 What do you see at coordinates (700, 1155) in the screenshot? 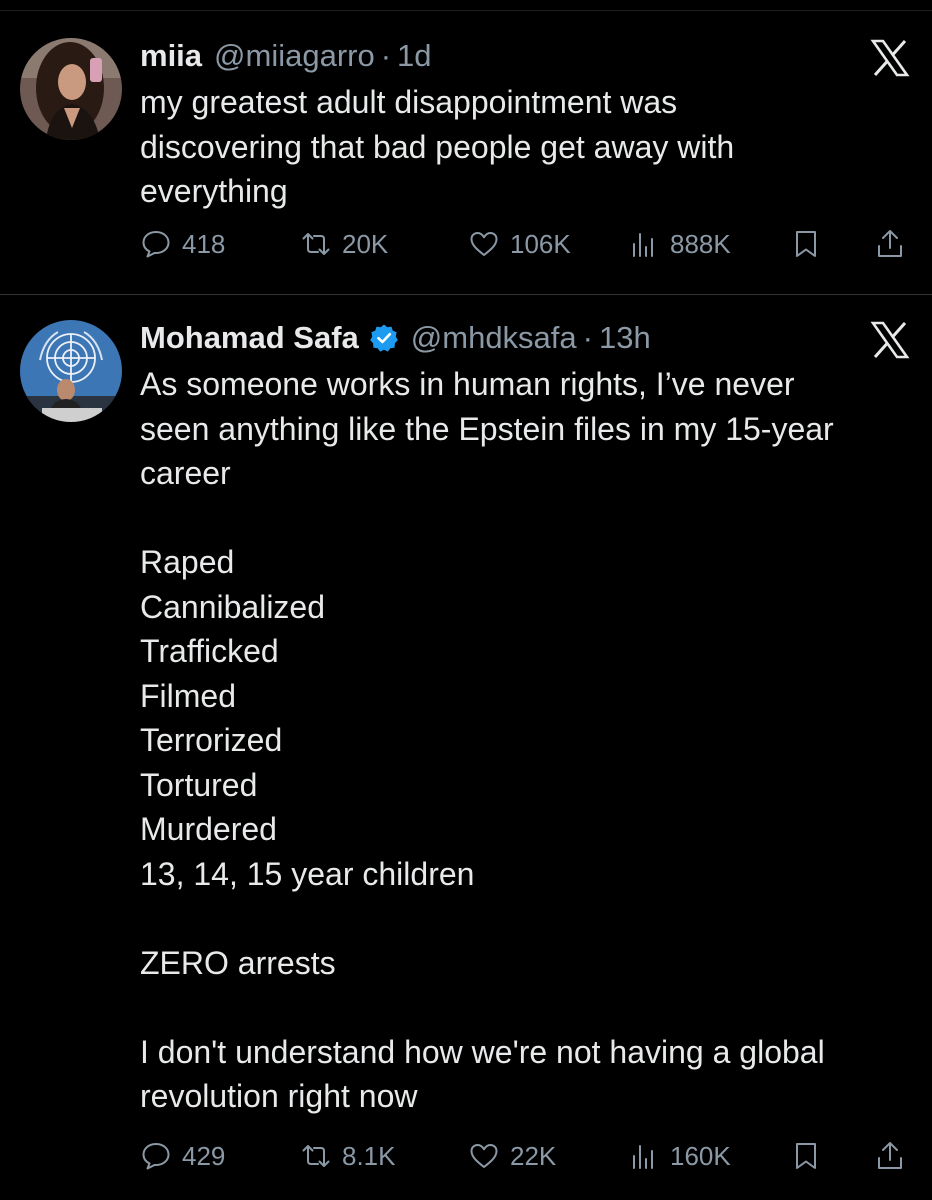
I see `view-count: 160K` at bounding box center [700, 1155].